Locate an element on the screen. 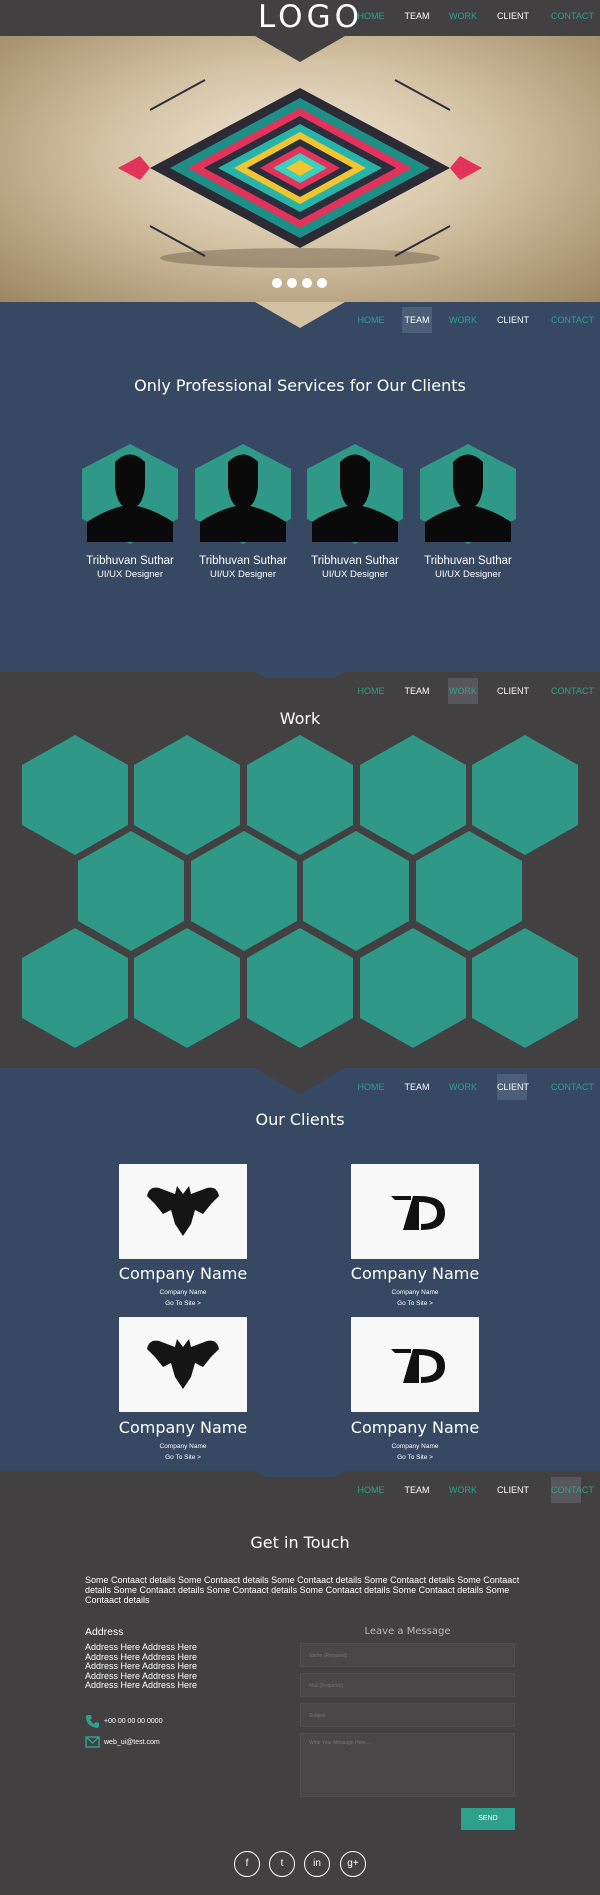 This screenshot has height=1895, width=600. message-field is located at coordinates (407, 1765).